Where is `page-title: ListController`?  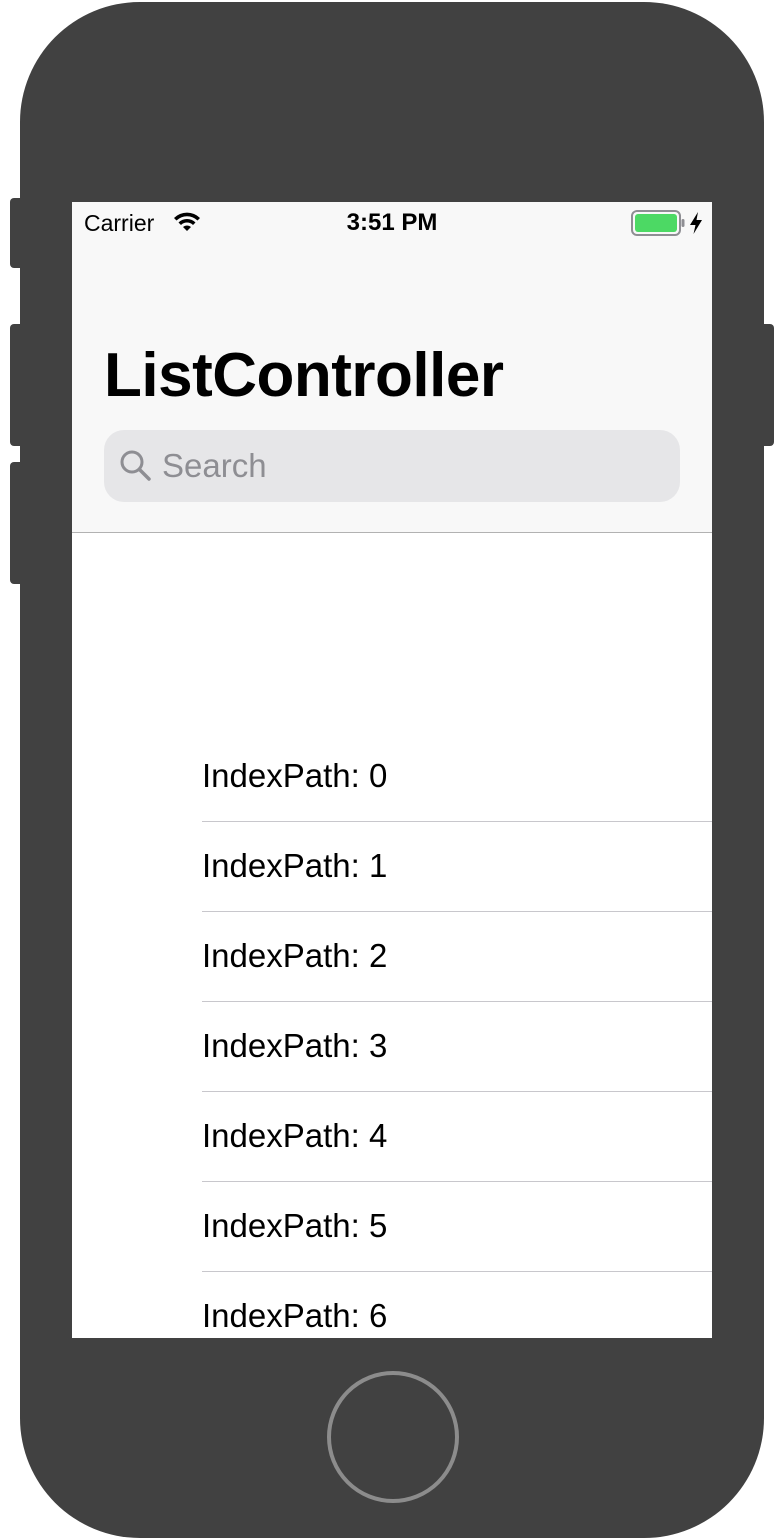
page-title: ListController is located at coordinates (304, 375).